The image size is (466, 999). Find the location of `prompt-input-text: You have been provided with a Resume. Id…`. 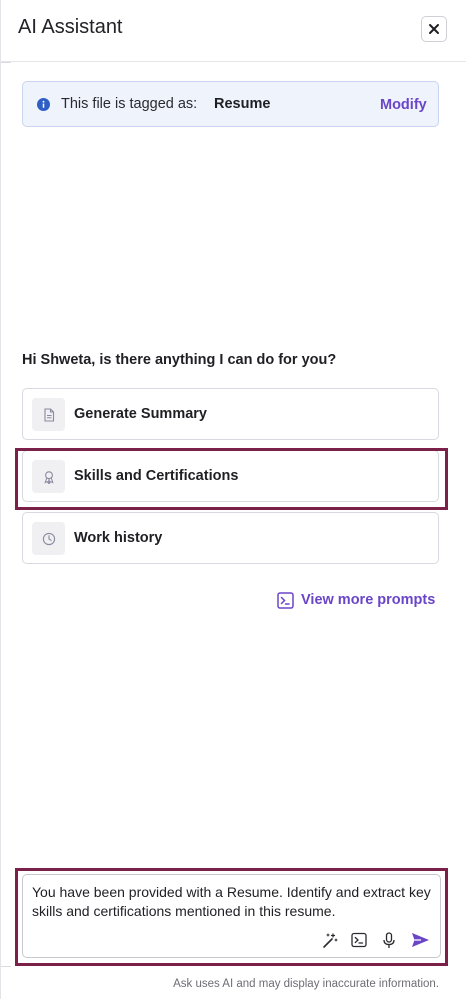

prompt-input-text: You have been provided with a Resume. Id… is located at coordinates (232, 902).